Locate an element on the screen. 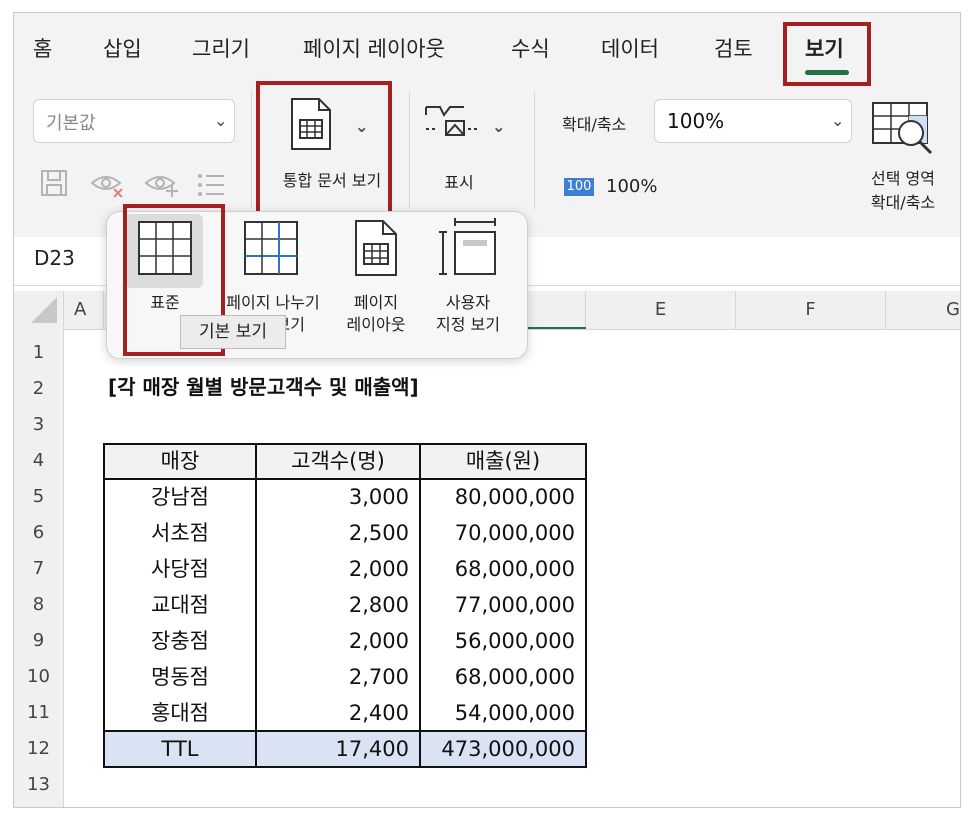  page-break-preview-label-line1: 페이지 나누기 is located at coordinates (273, 302).